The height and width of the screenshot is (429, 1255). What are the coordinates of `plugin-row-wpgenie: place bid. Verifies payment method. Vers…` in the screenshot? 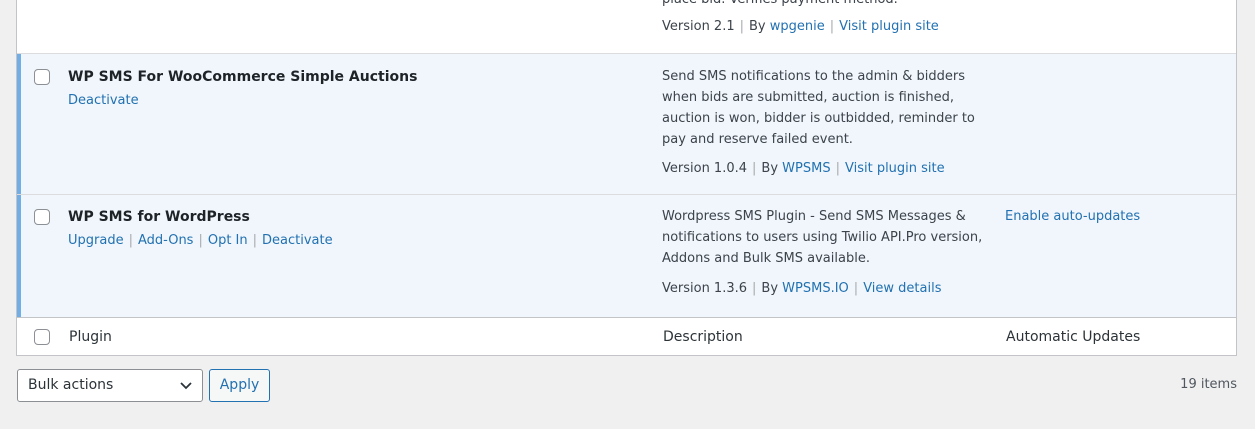 It's located at (626, 27).